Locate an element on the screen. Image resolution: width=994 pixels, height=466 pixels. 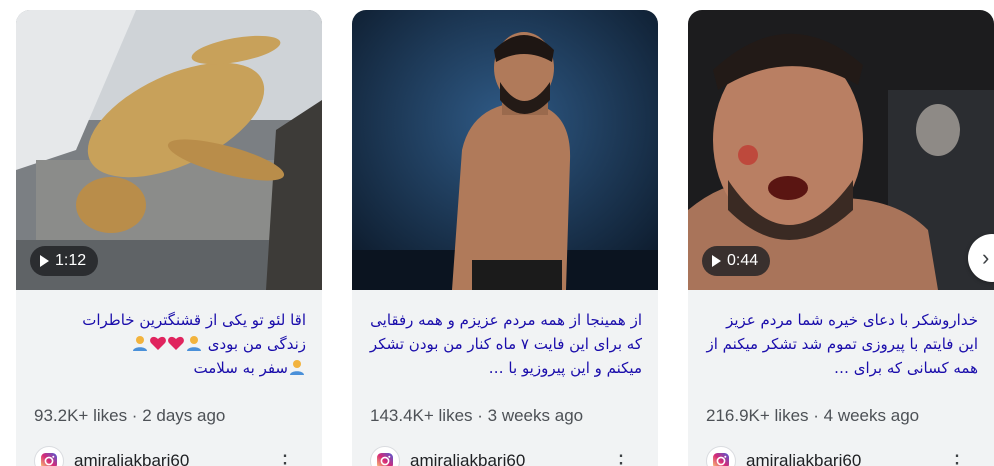
duration-text: 1:12 is located at coordinates (71, 260).